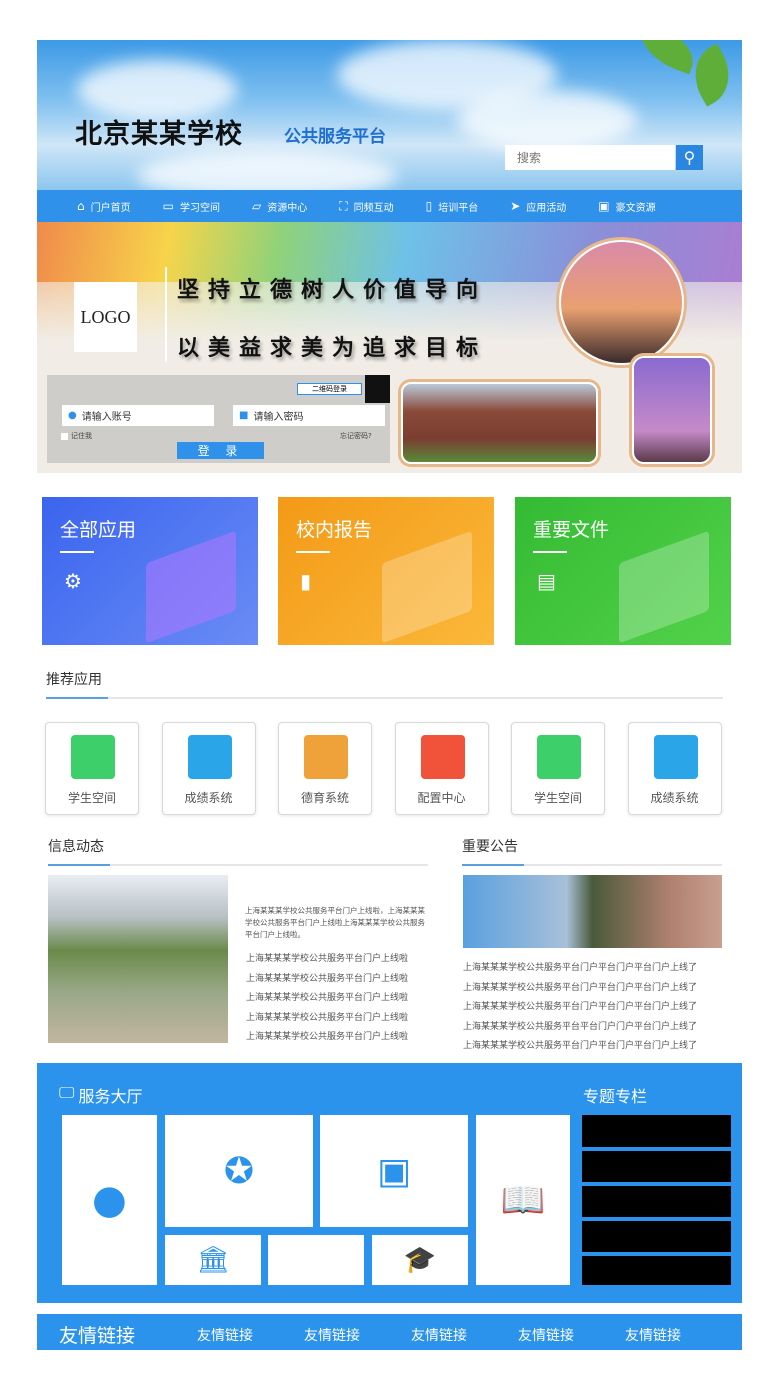  Describe the element at coordinates (105, 317) in the screenshot. I see `school-logo: LOGO` at that location.